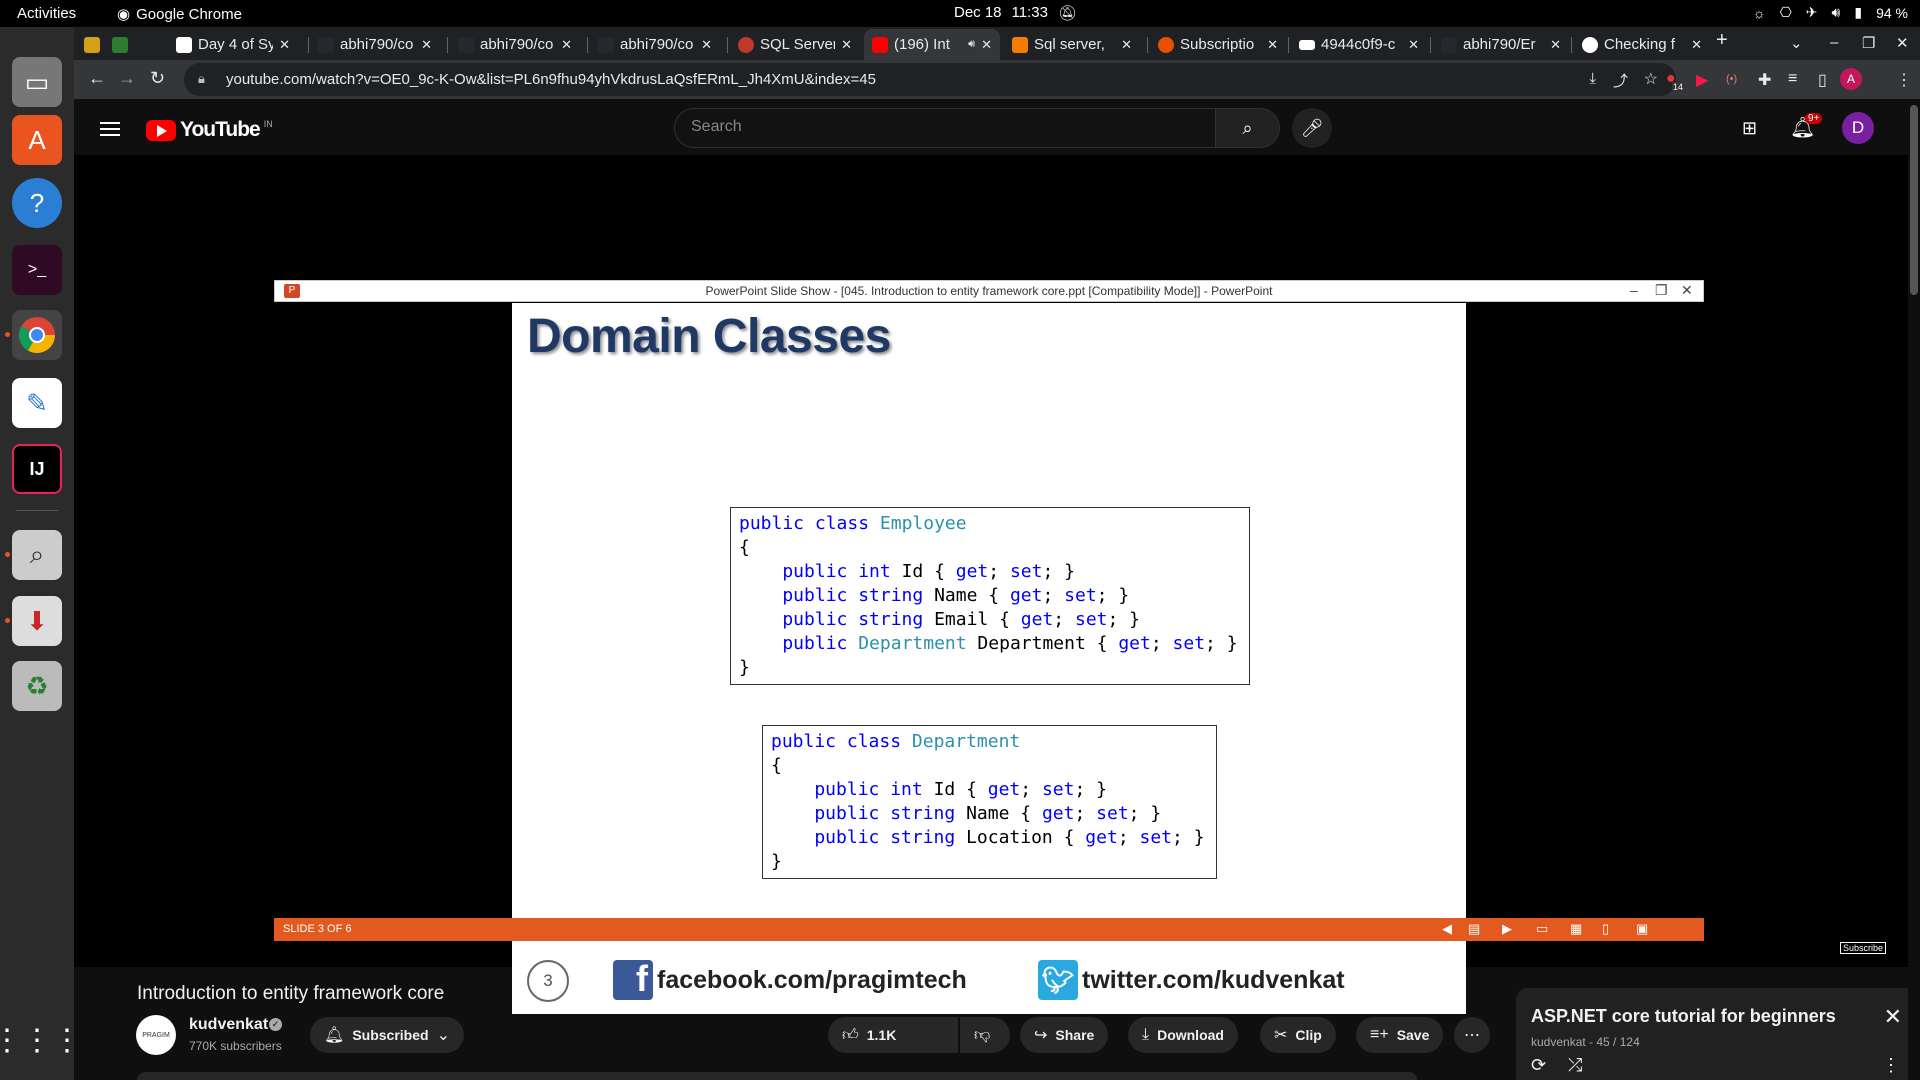  I want to click on tab-search-icon: ⌄, so click(1796, 43).